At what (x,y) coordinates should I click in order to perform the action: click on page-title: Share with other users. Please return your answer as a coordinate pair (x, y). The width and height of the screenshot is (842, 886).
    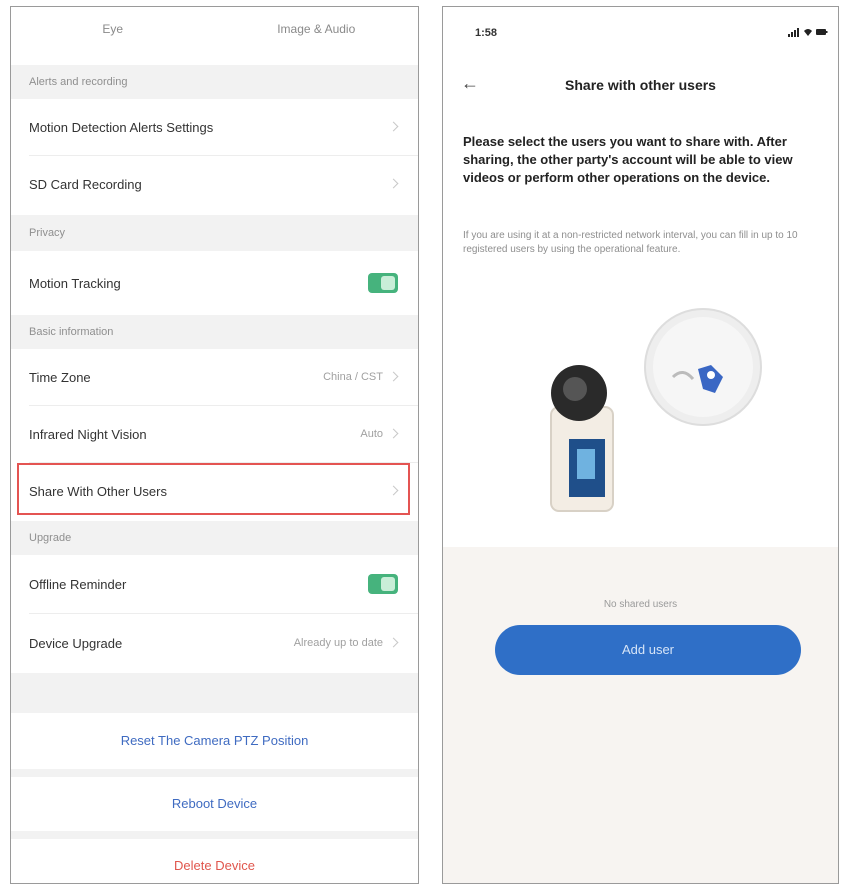
    Looking at the image, I should click on (640, 85).